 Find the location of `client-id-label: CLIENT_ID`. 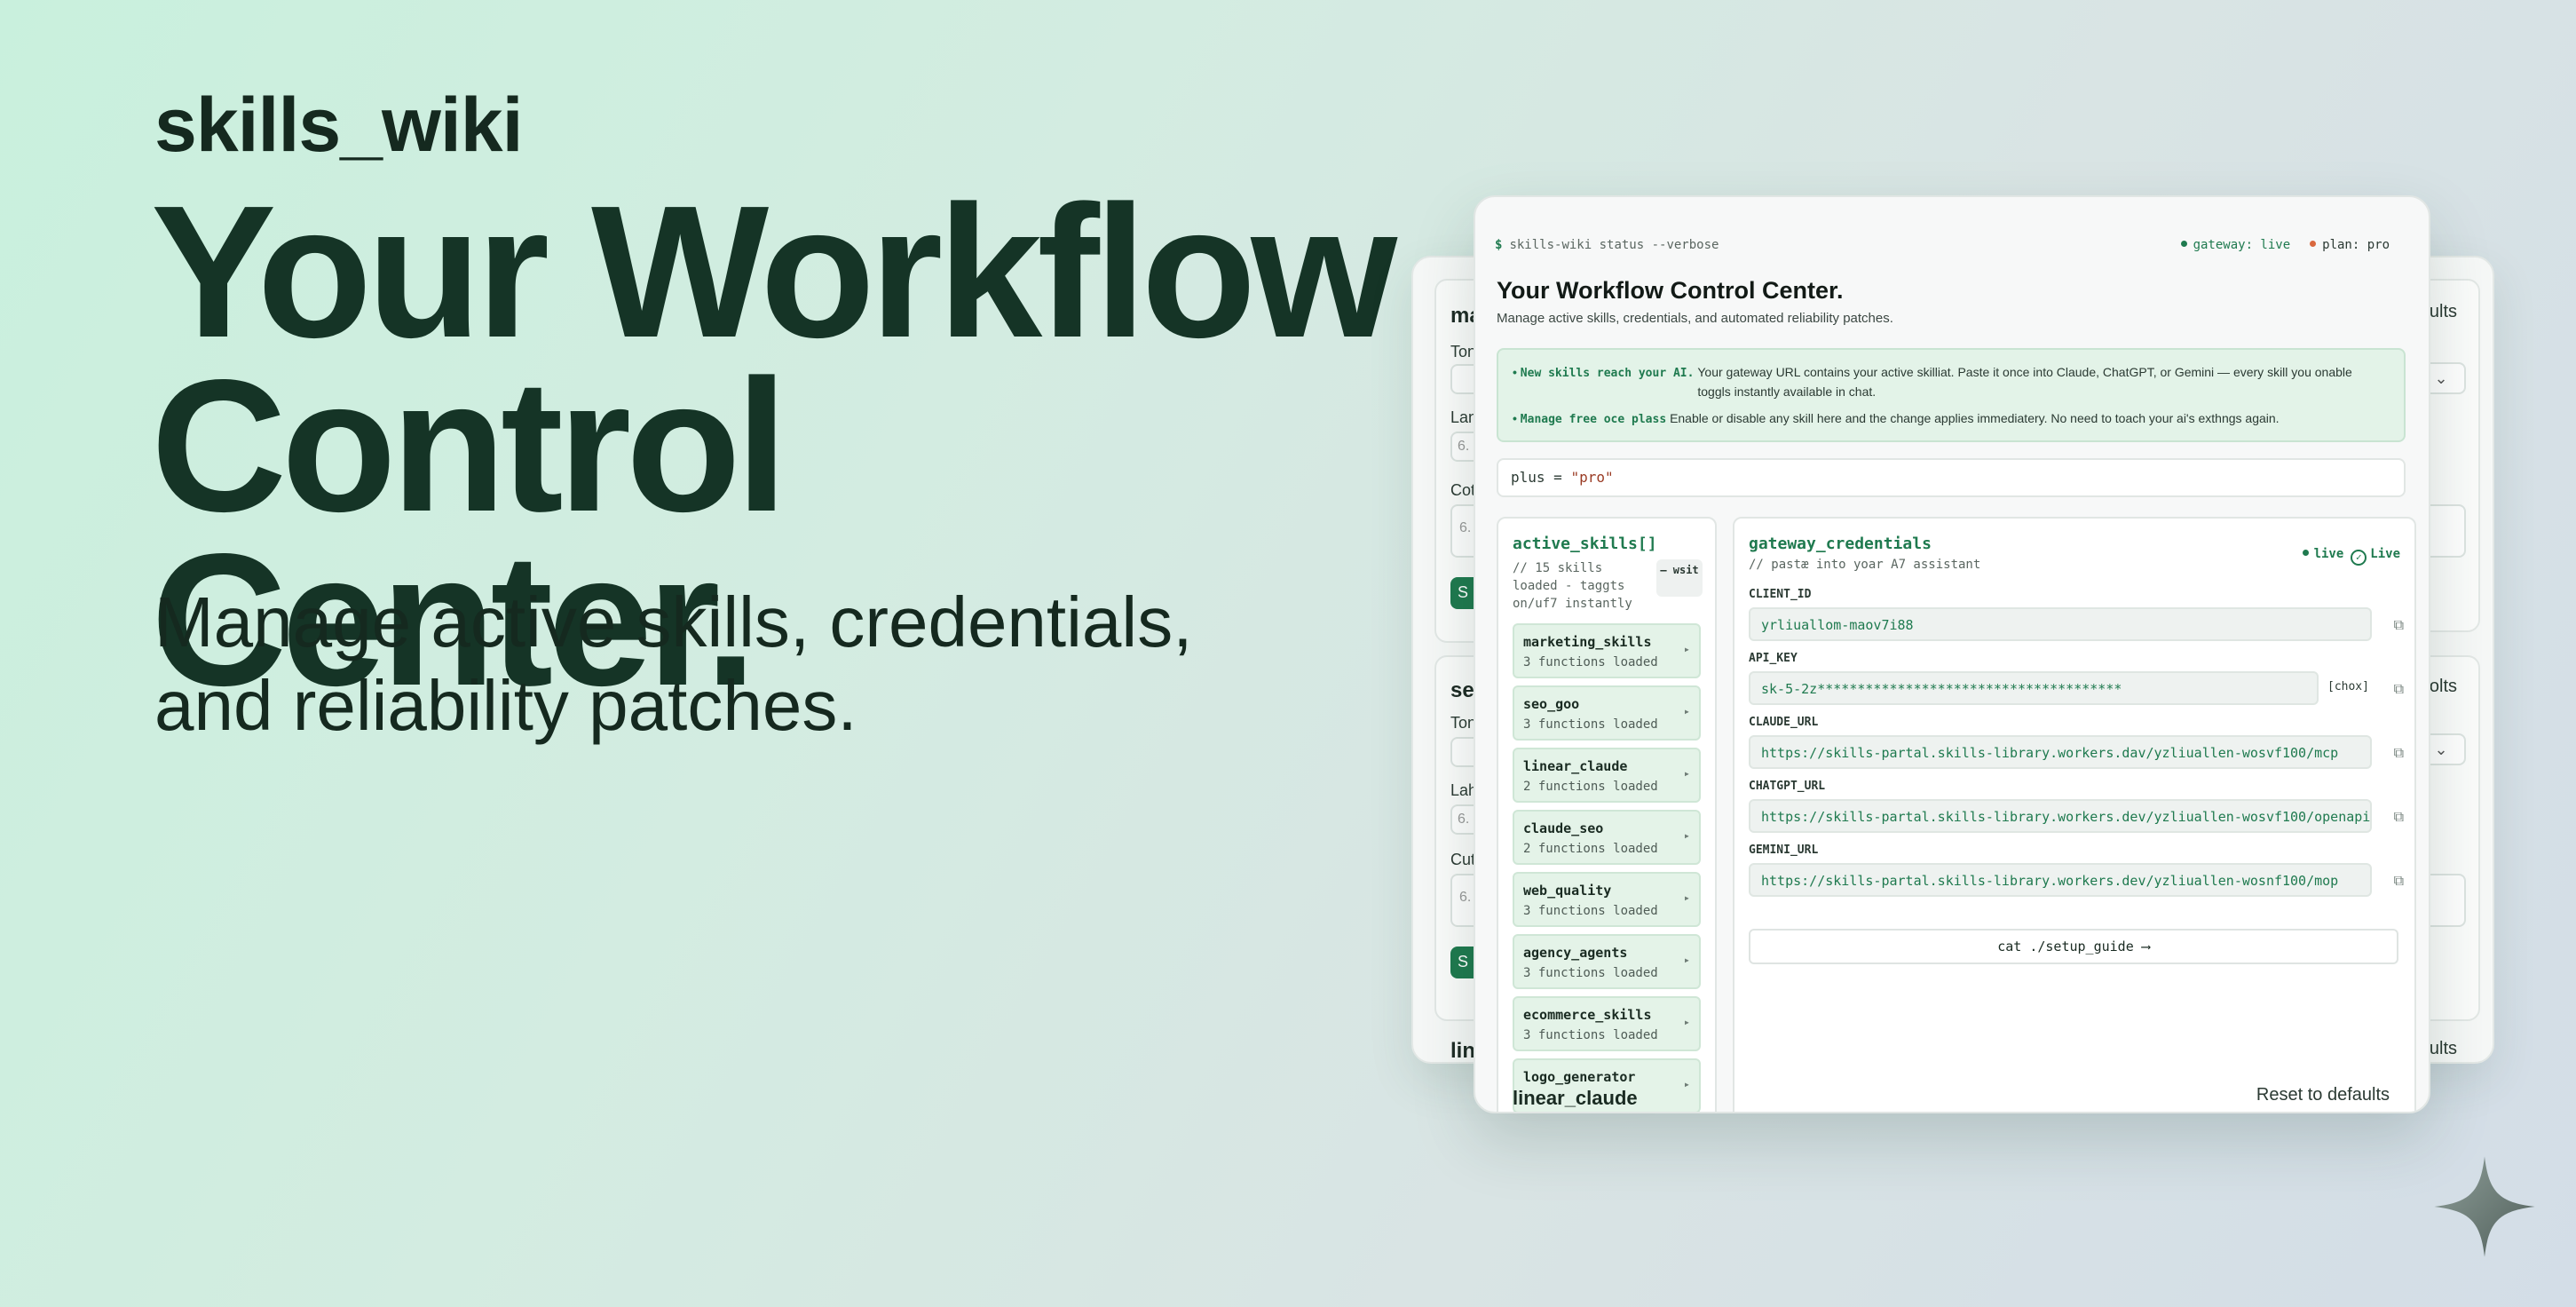

client-id-label: CLIENT_ID is located at coordinates (1780, 594).